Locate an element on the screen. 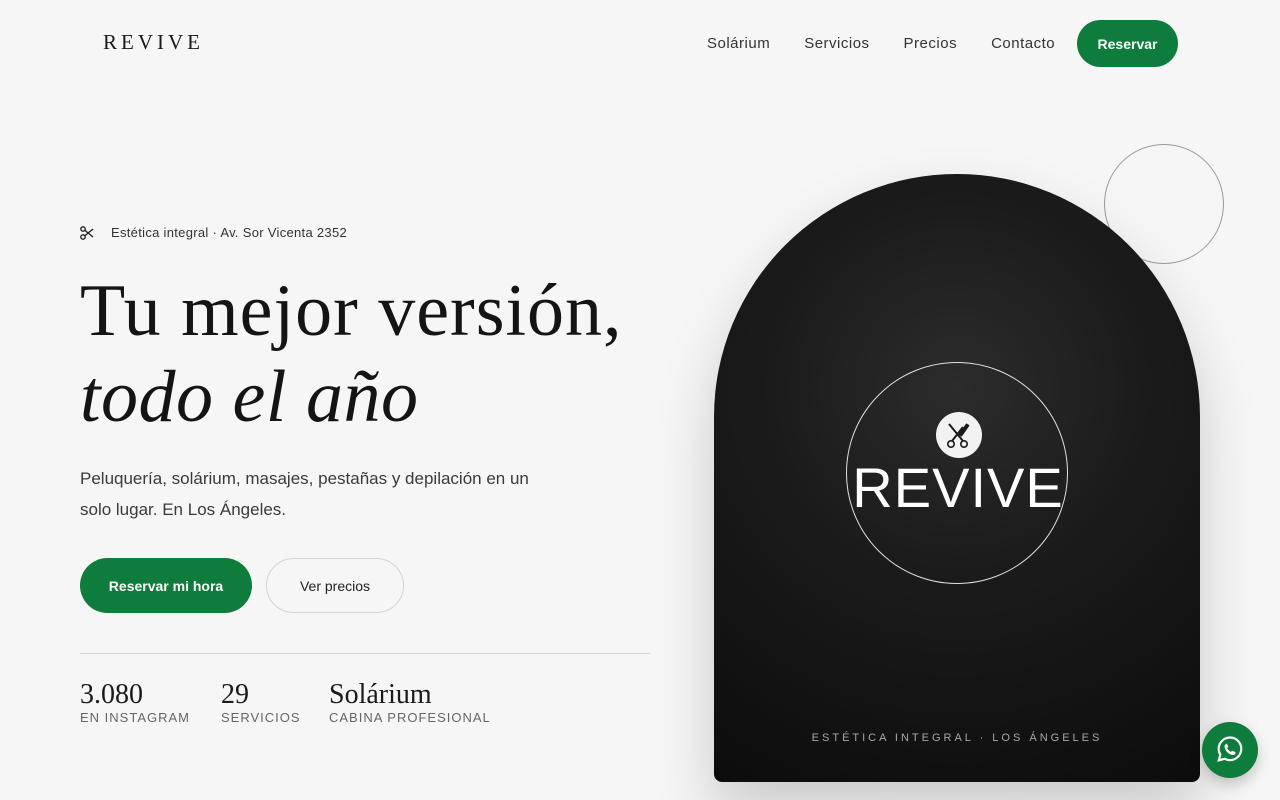 This screenshot has width=1280, height=800. nav-link-servicios: Servicios is located at coordinates (836, 43).